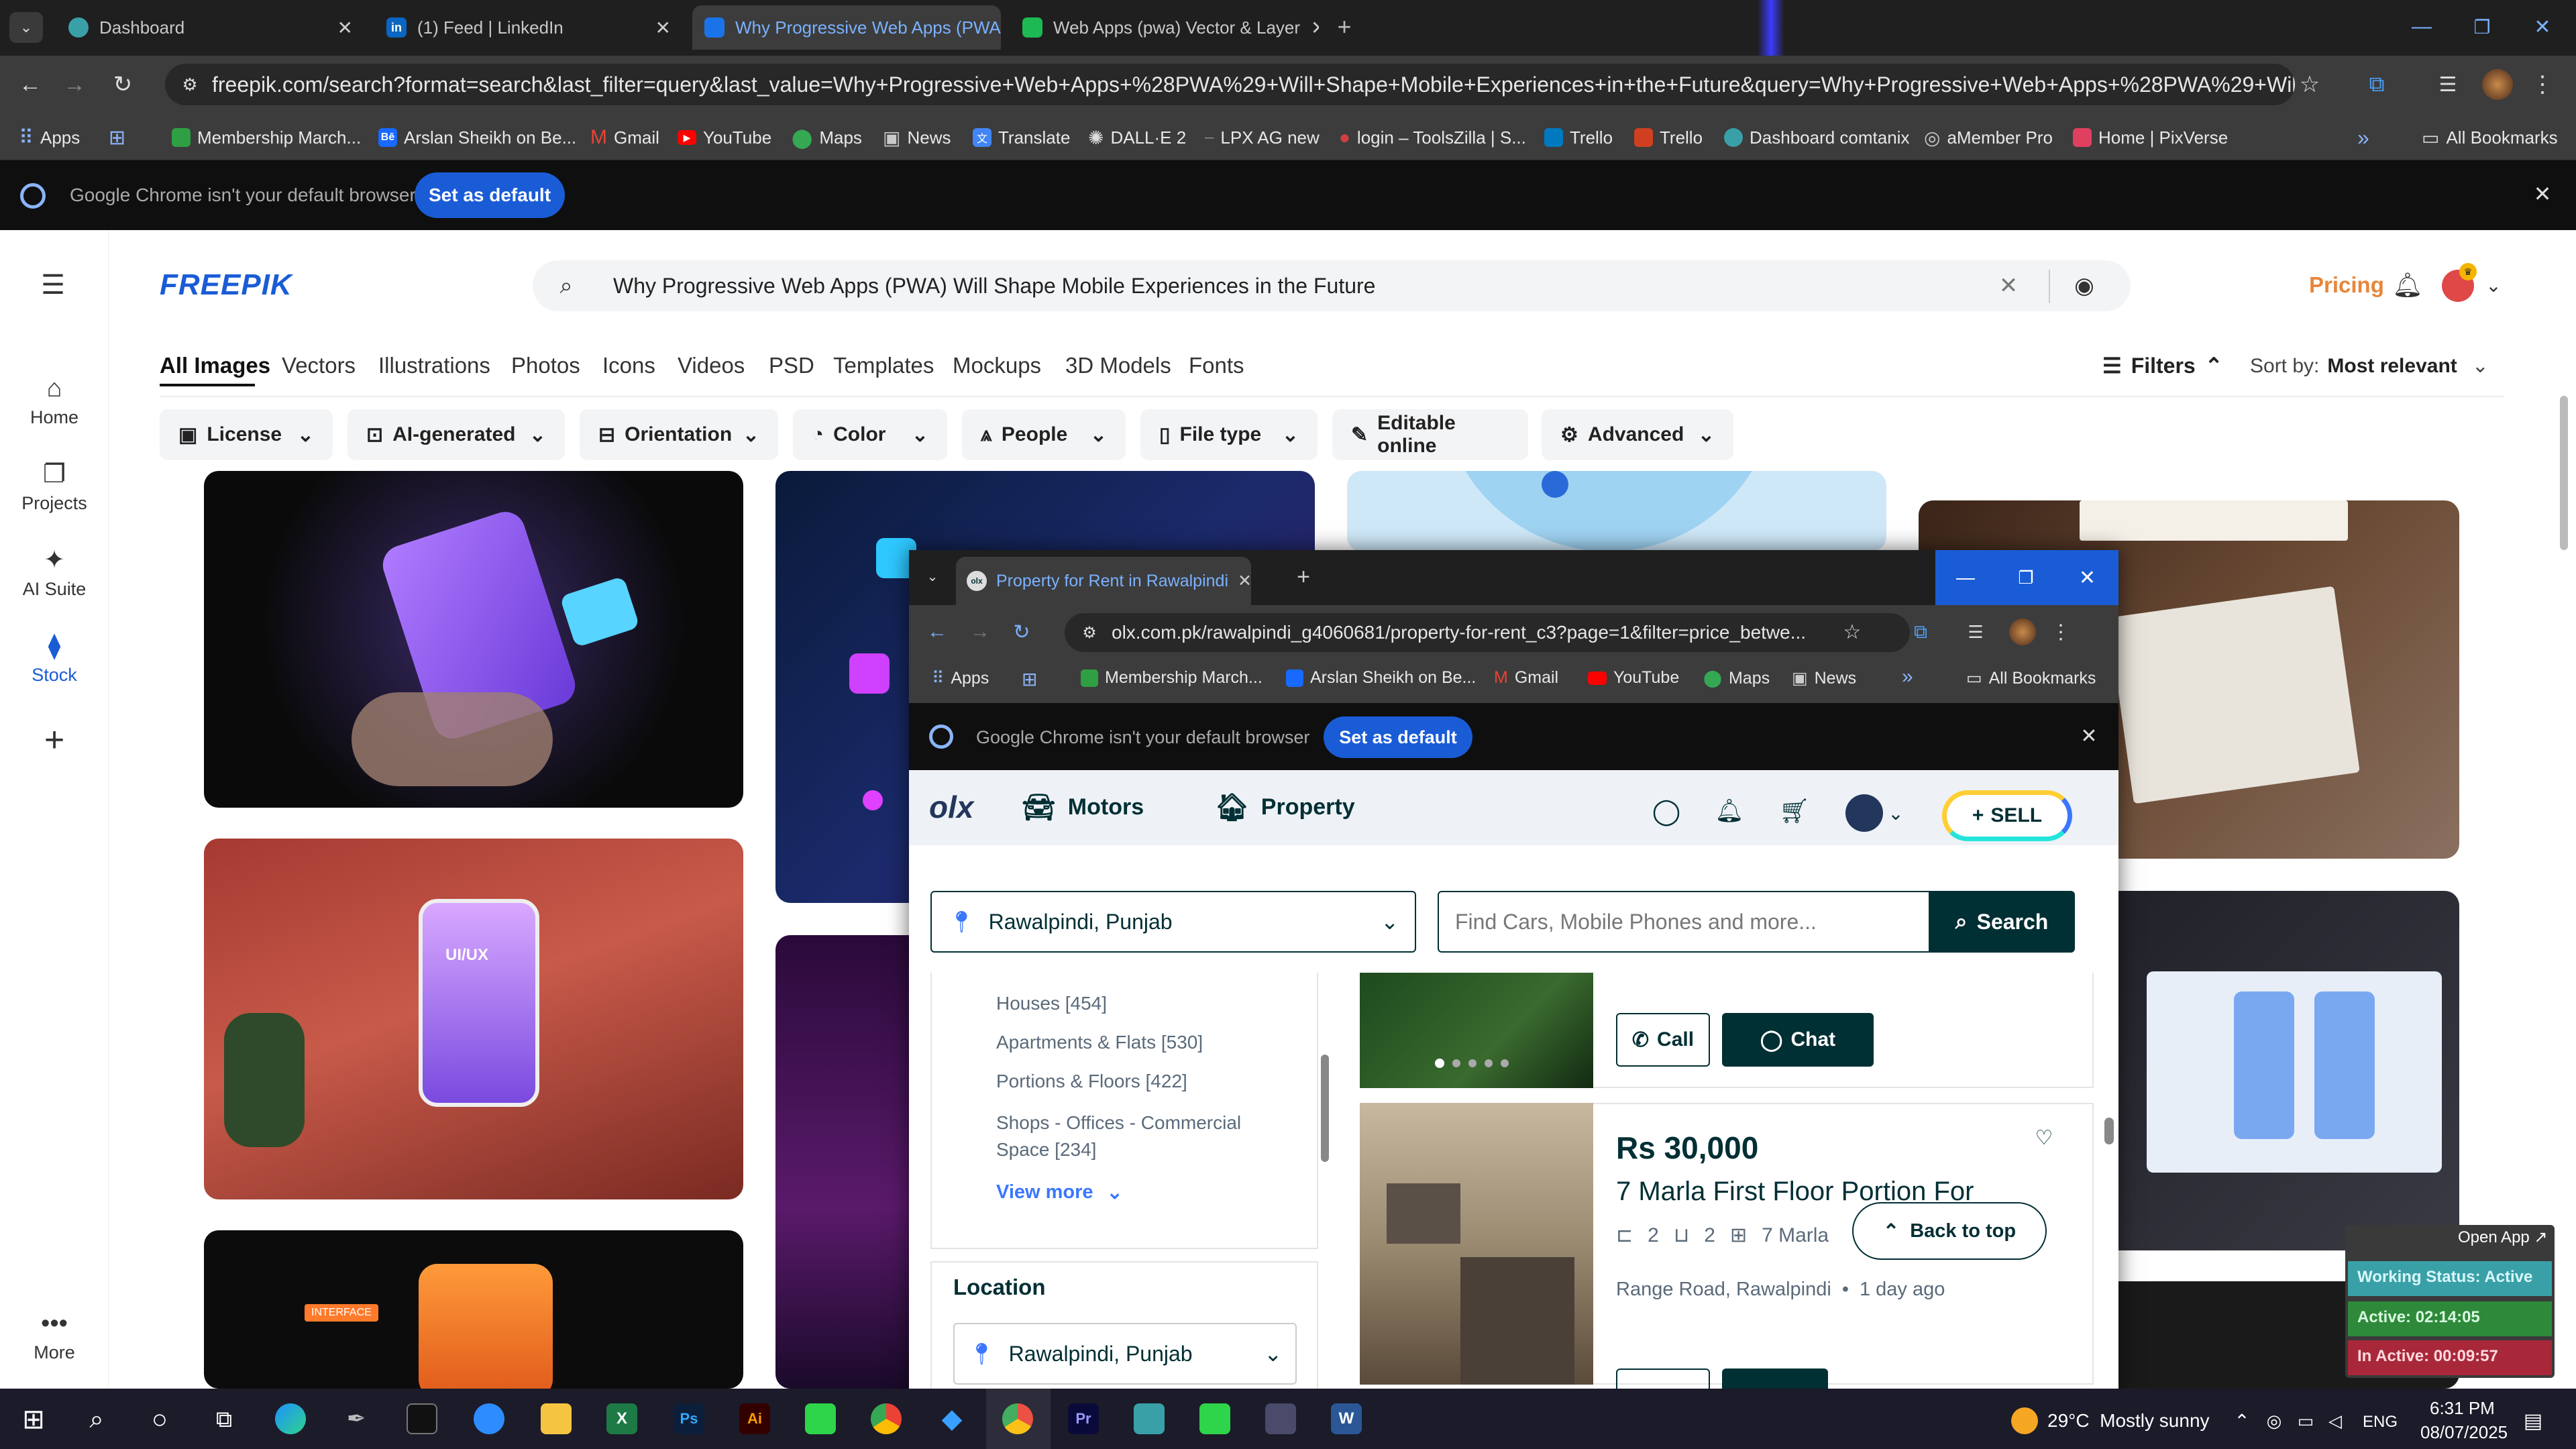 The width and height of the screenshot is (2576, 1449). Describe the element at coordinates (846, 27) in the screenshot. I see `tab-freepik-active: Why Progressive Web Apps (PWA) ✕` at that location.